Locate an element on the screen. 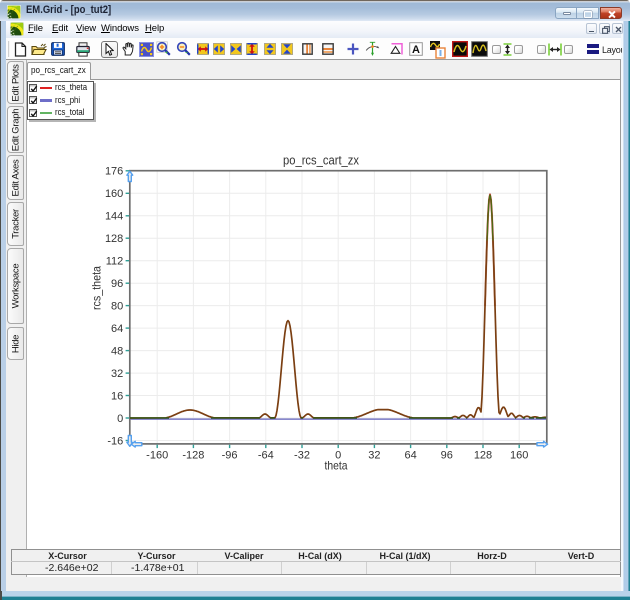  svg-text: rcs_theta is located at coordinates (97, 288).